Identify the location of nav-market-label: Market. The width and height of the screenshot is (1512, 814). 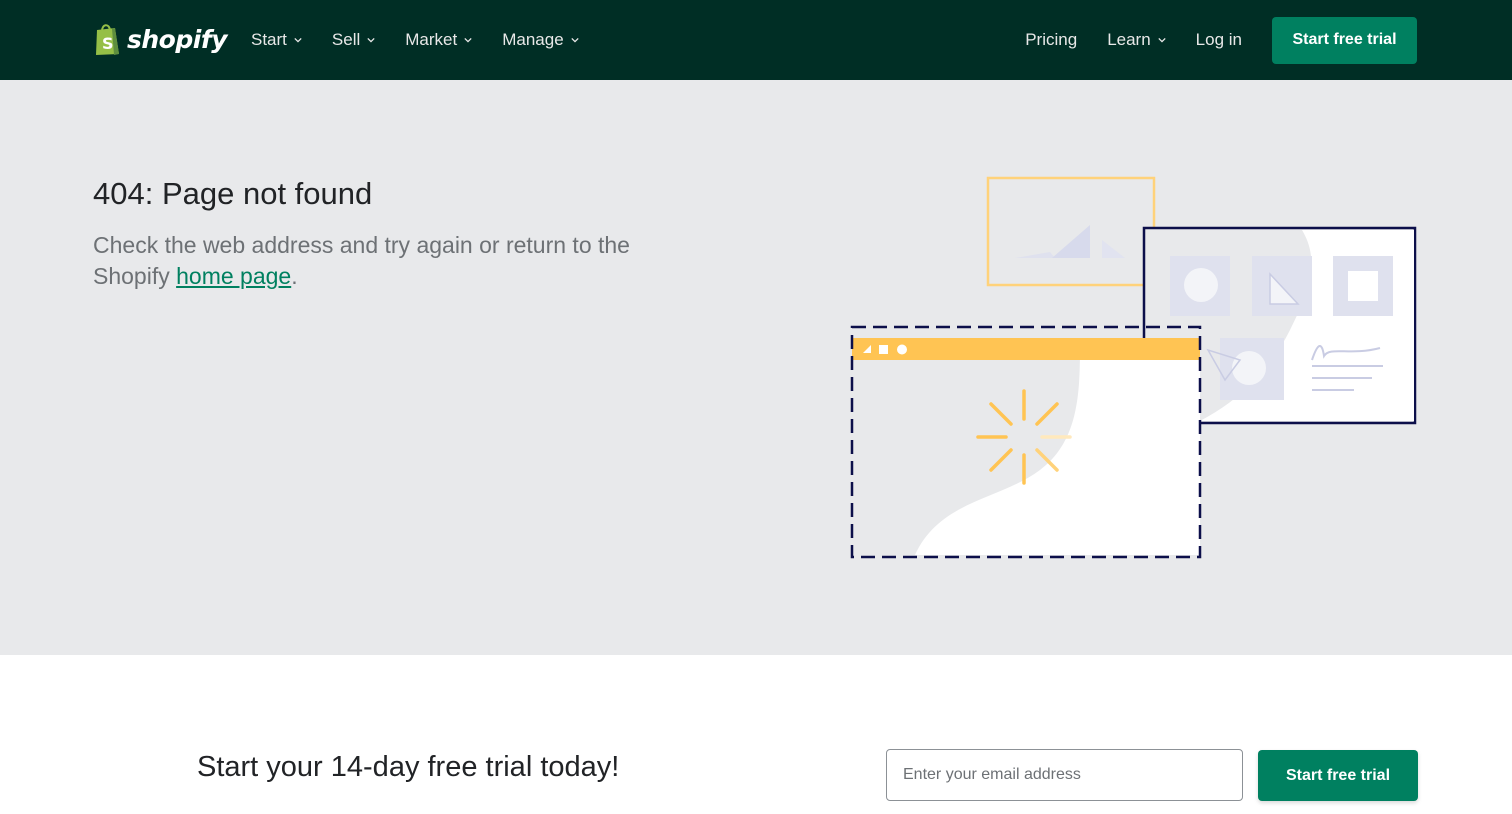
(431, 39).